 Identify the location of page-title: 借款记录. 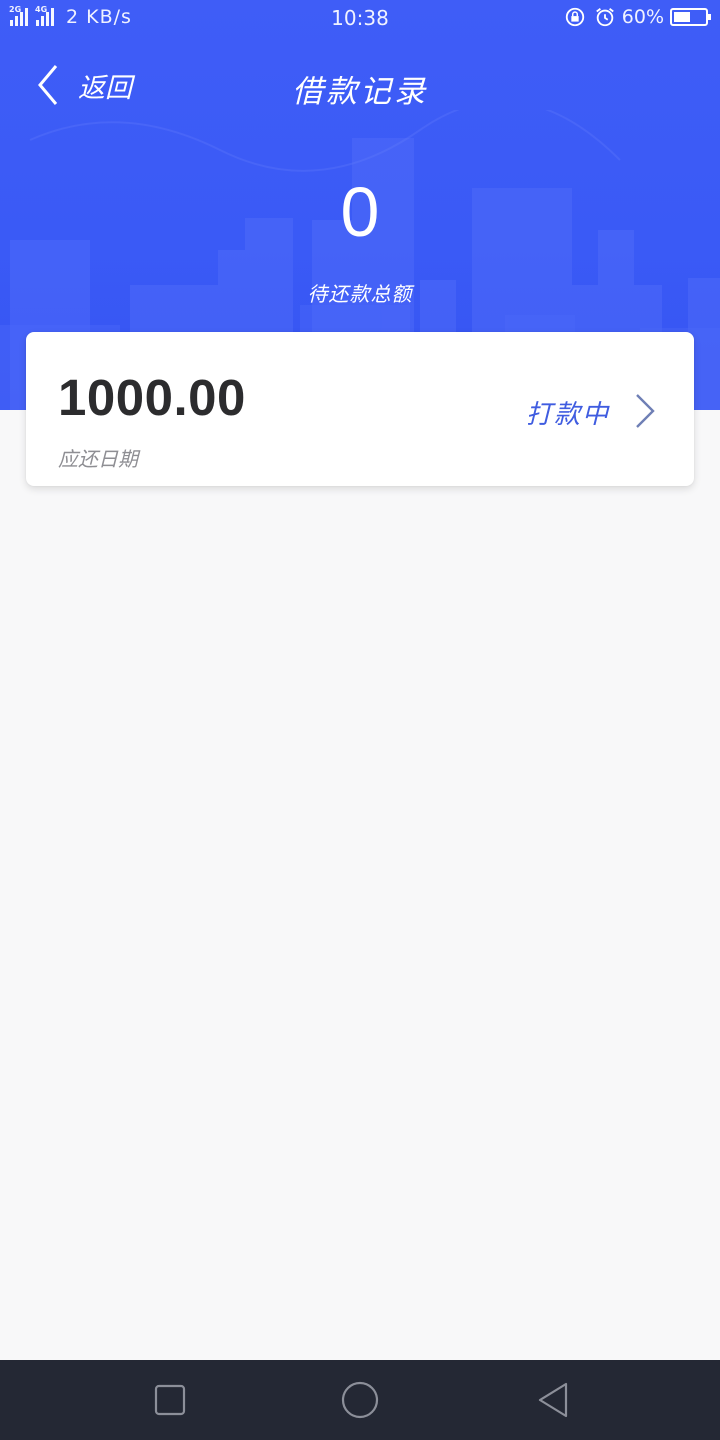
(360, 92).